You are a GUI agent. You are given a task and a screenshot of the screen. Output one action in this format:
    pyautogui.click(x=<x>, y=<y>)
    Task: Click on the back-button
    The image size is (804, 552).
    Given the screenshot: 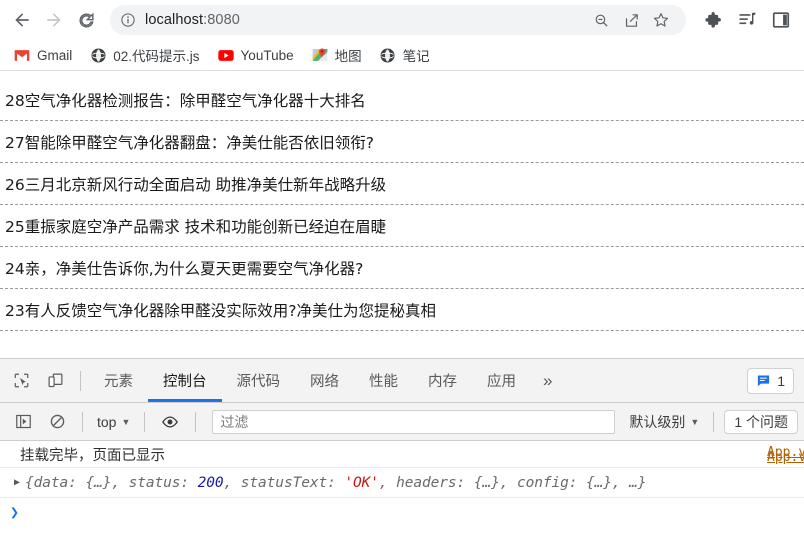 What is the action you would take?
    pyautogui.click(x=22, y=20)
    